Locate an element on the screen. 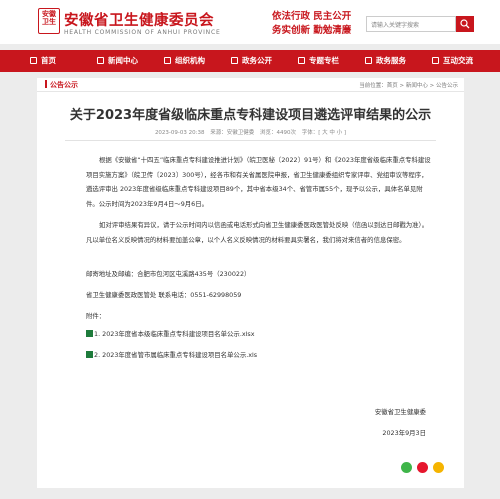 The image size is (500, 499). article-source: 来源：安徽卫健委 is located at coordinates (232, 133).